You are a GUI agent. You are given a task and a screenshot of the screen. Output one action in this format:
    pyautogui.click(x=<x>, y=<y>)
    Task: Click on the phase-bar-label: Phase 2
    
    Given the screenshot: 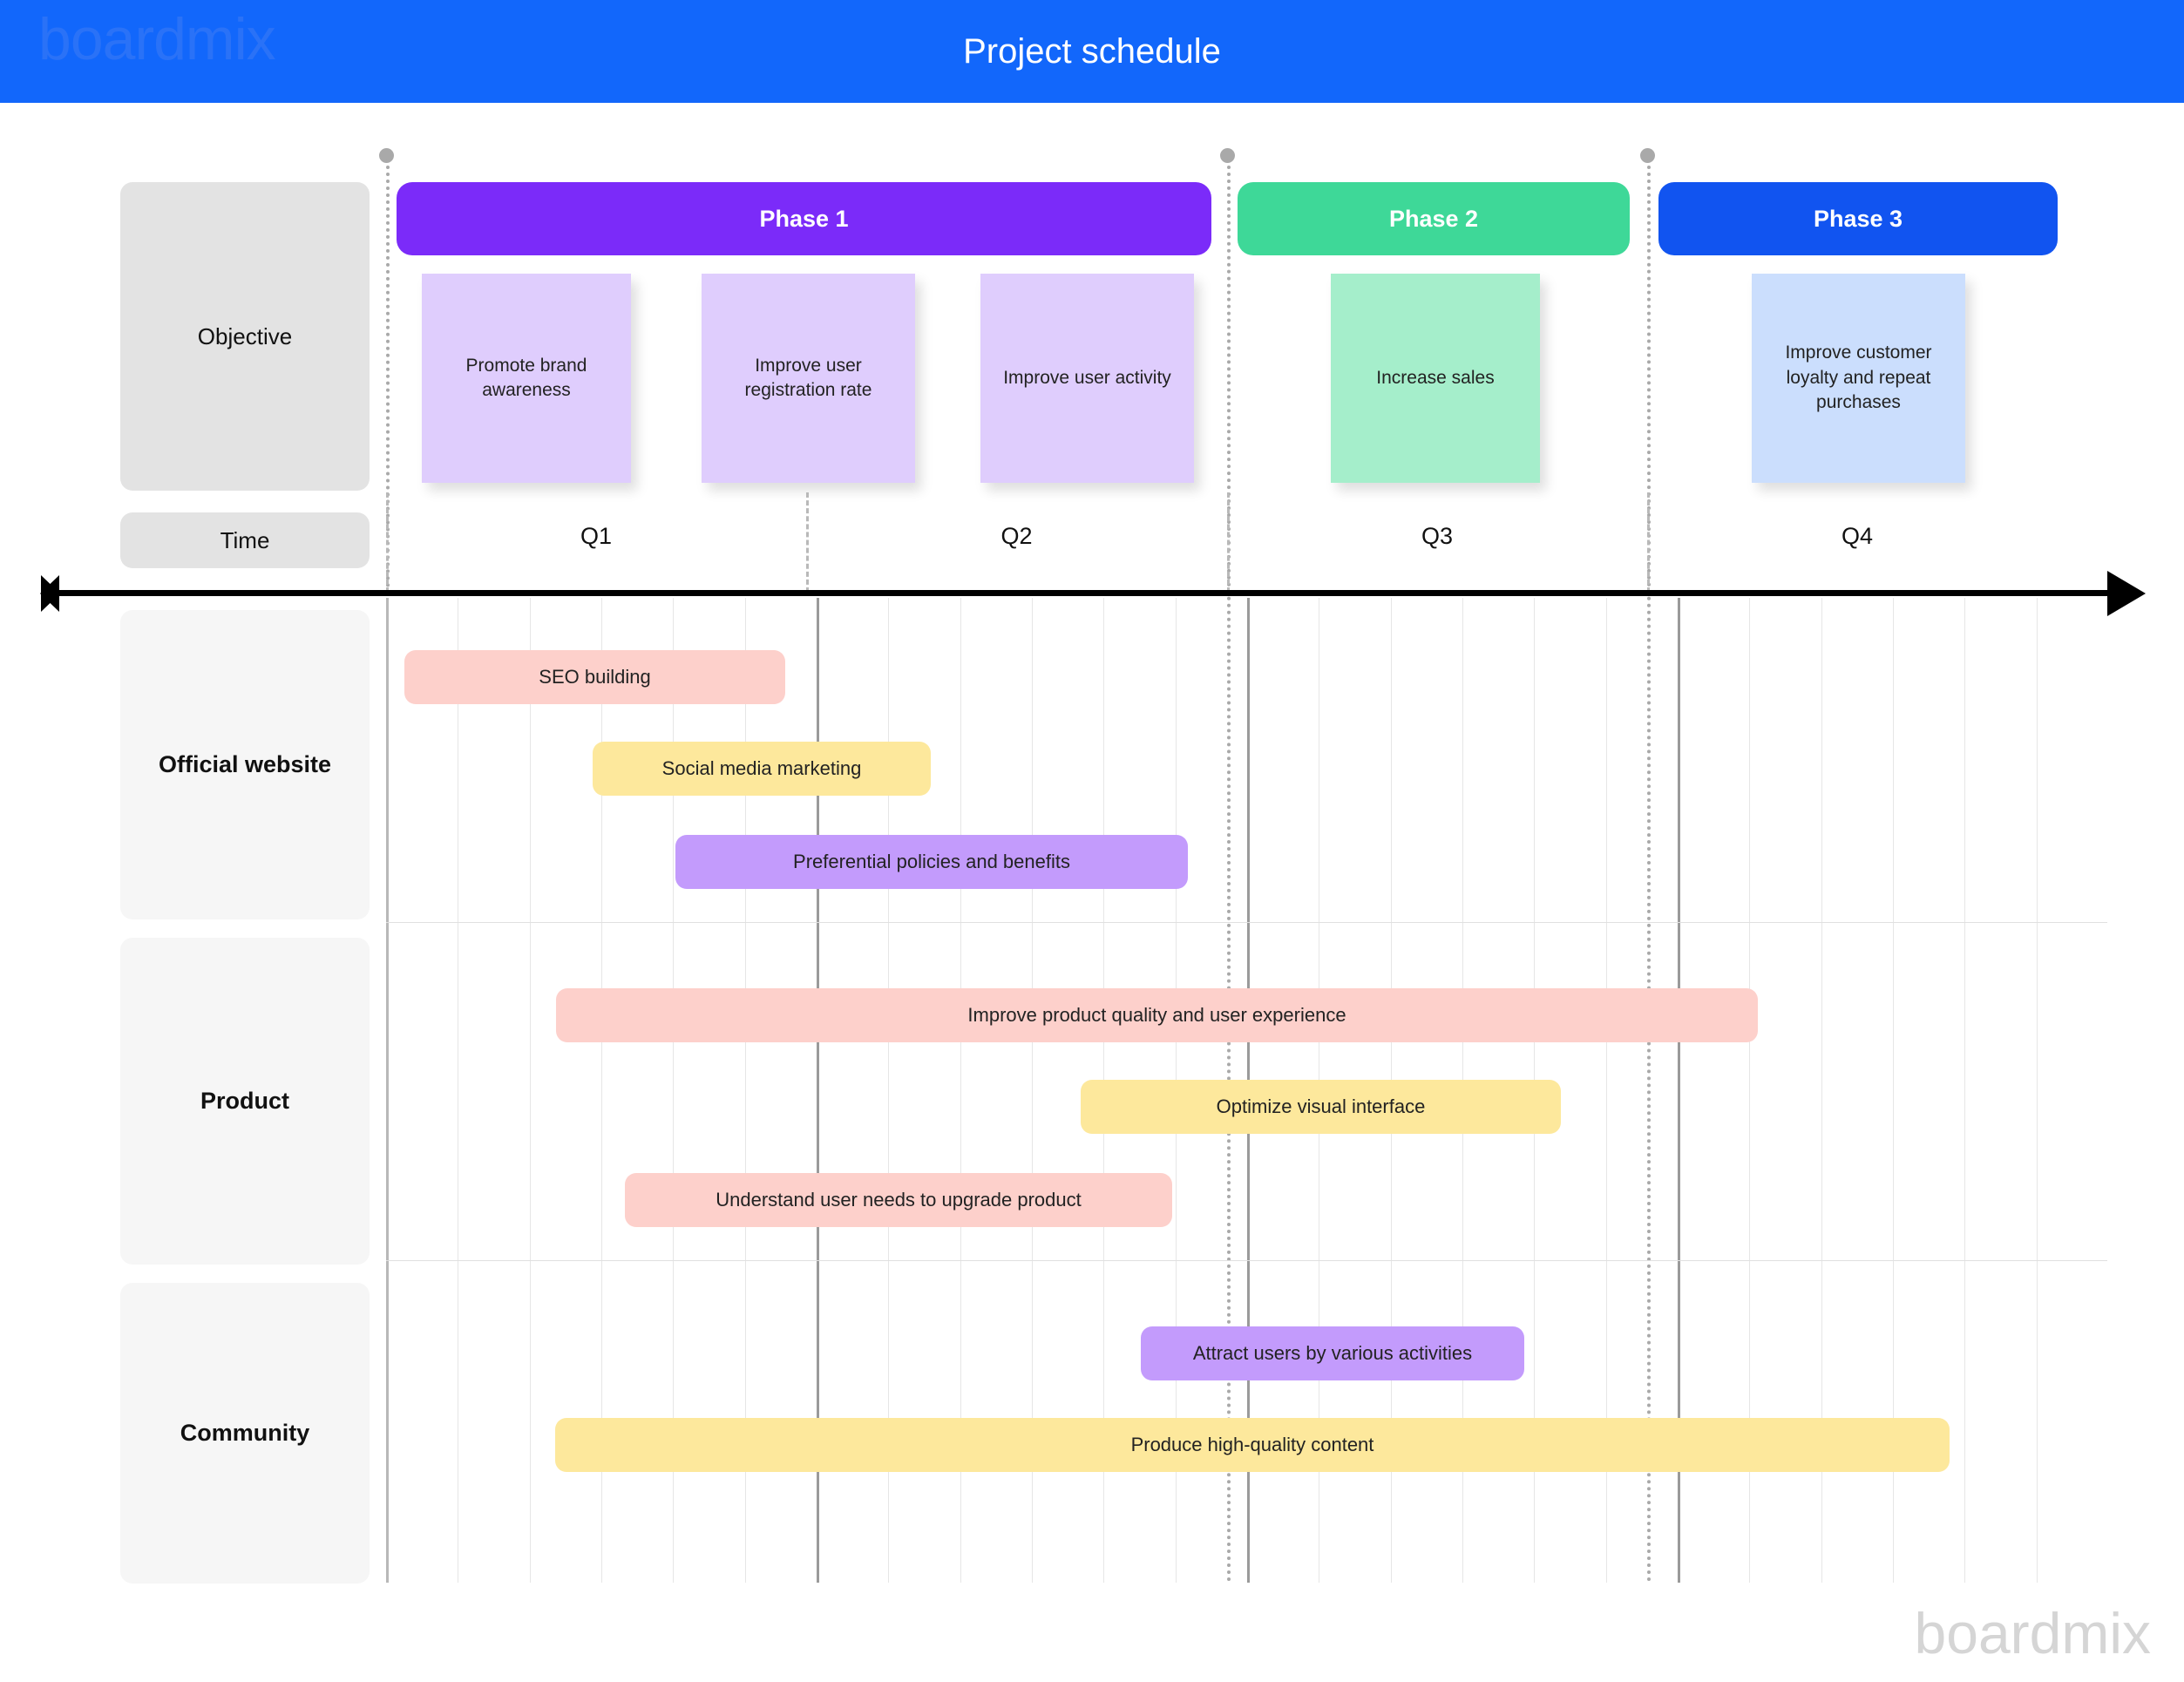 What is the action you would take?
    pyautogui.click(x=1433, y=218)
    